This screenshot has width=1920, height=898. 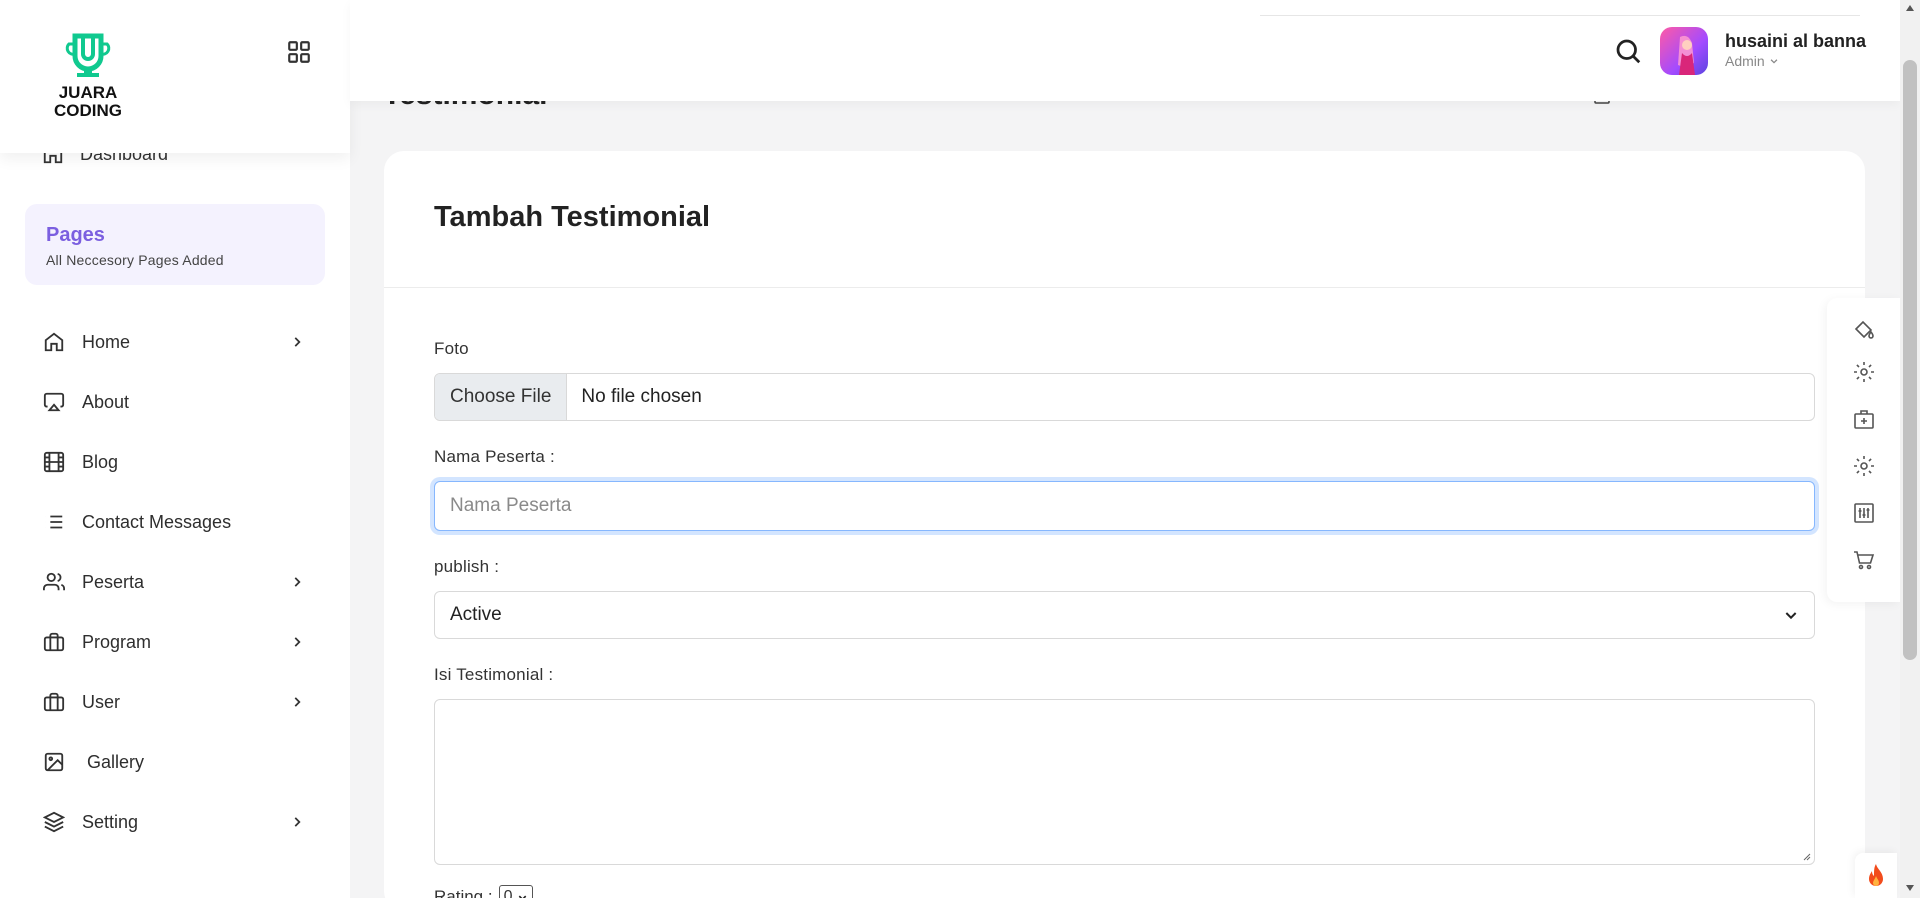 I want to click on grid-menu-icon, so click(x=299, y=52).